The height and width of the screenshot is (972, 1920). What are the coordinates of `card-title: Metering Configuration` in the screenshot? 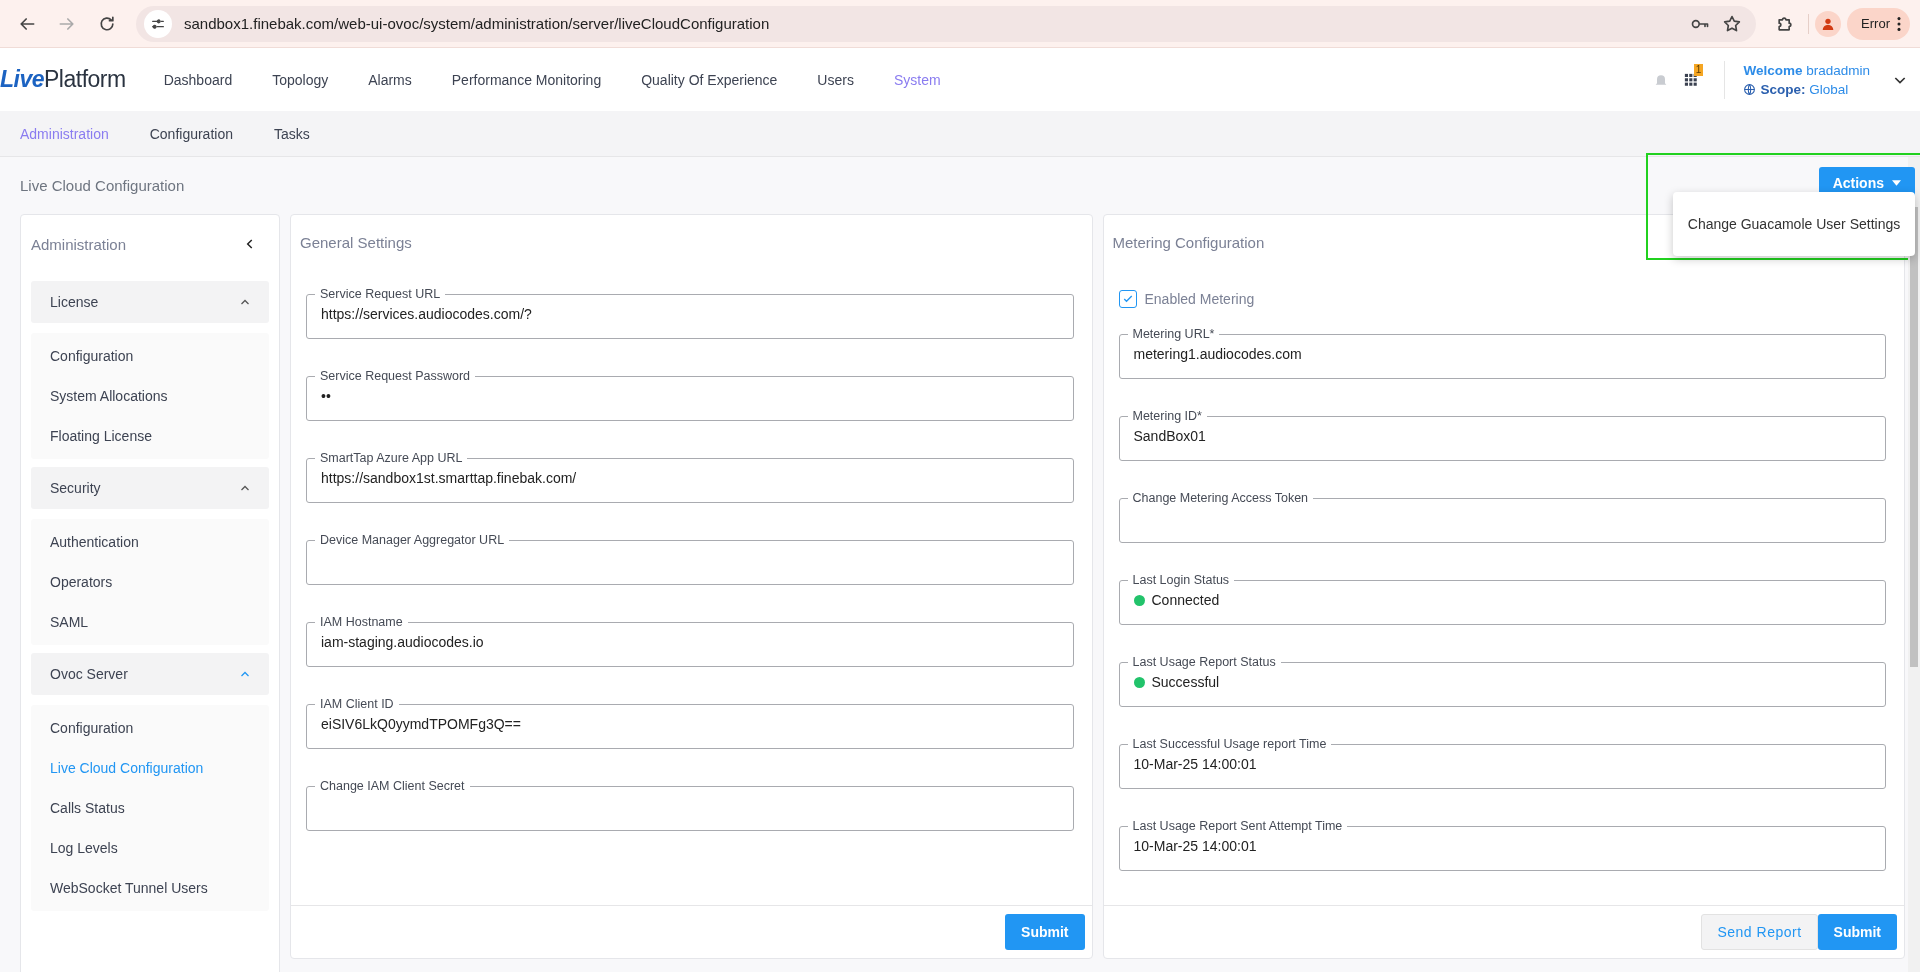 It's located at (1188, 242).